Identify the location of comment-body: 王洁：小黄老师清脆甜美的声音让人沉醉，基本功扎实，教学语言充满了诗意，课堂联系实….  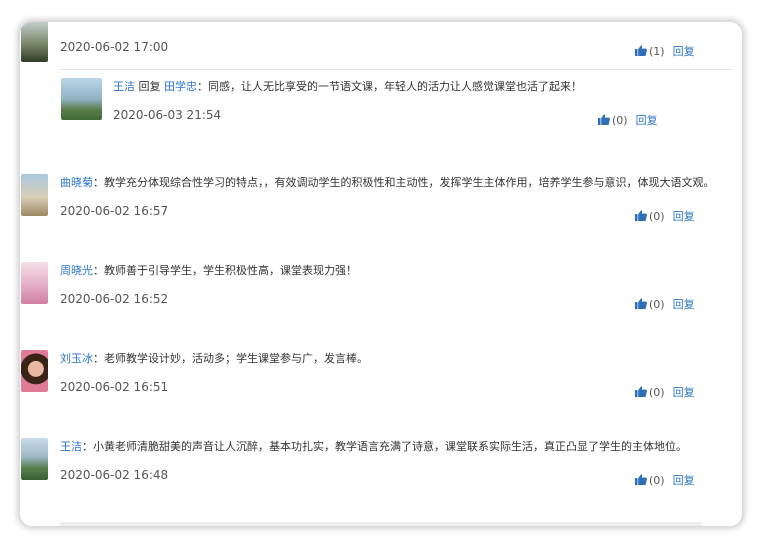
(400, 447).